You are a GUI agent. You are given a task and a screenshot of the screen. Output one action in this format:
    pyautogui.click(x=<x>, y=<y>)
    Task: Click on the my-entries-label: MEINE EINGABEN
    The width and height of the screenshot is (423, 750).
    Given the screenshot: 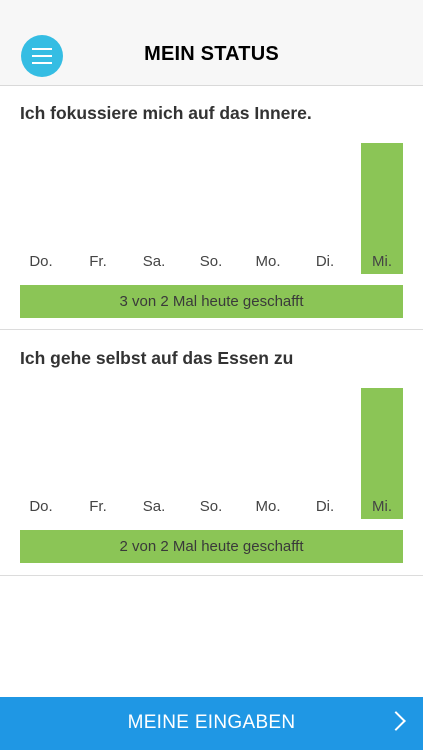 What is the action you would take?
    pyautogui.click(x=211, y=722)
    